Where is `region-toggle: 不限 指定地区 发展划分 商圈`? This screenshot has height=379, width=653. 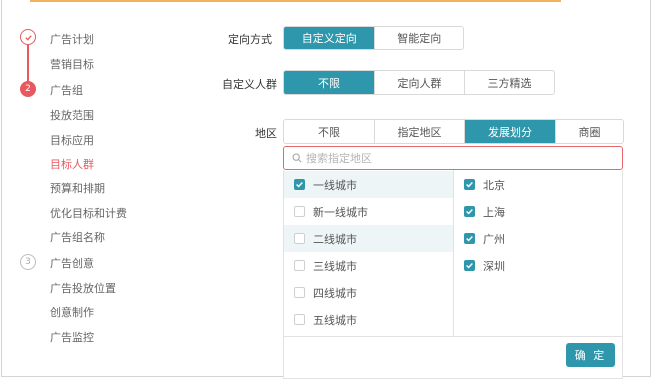
region-toggle: 不限 指定地区 发展划分 商圈 is located at coordinates (453, 131).